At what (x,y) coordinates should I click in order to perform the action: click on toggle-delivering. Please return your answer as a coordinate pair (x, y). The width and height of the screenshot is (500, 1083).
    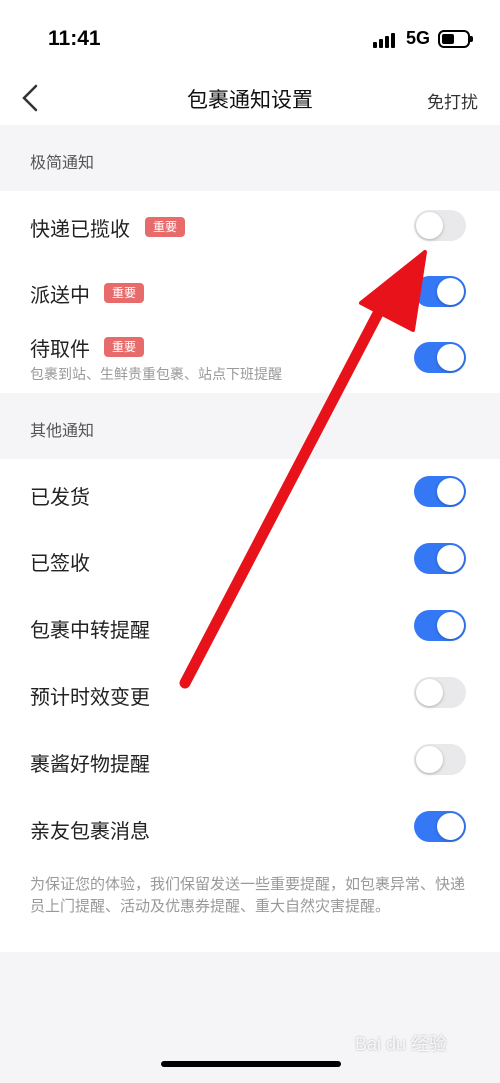
    Looking at the image, I should click on (440, 291).